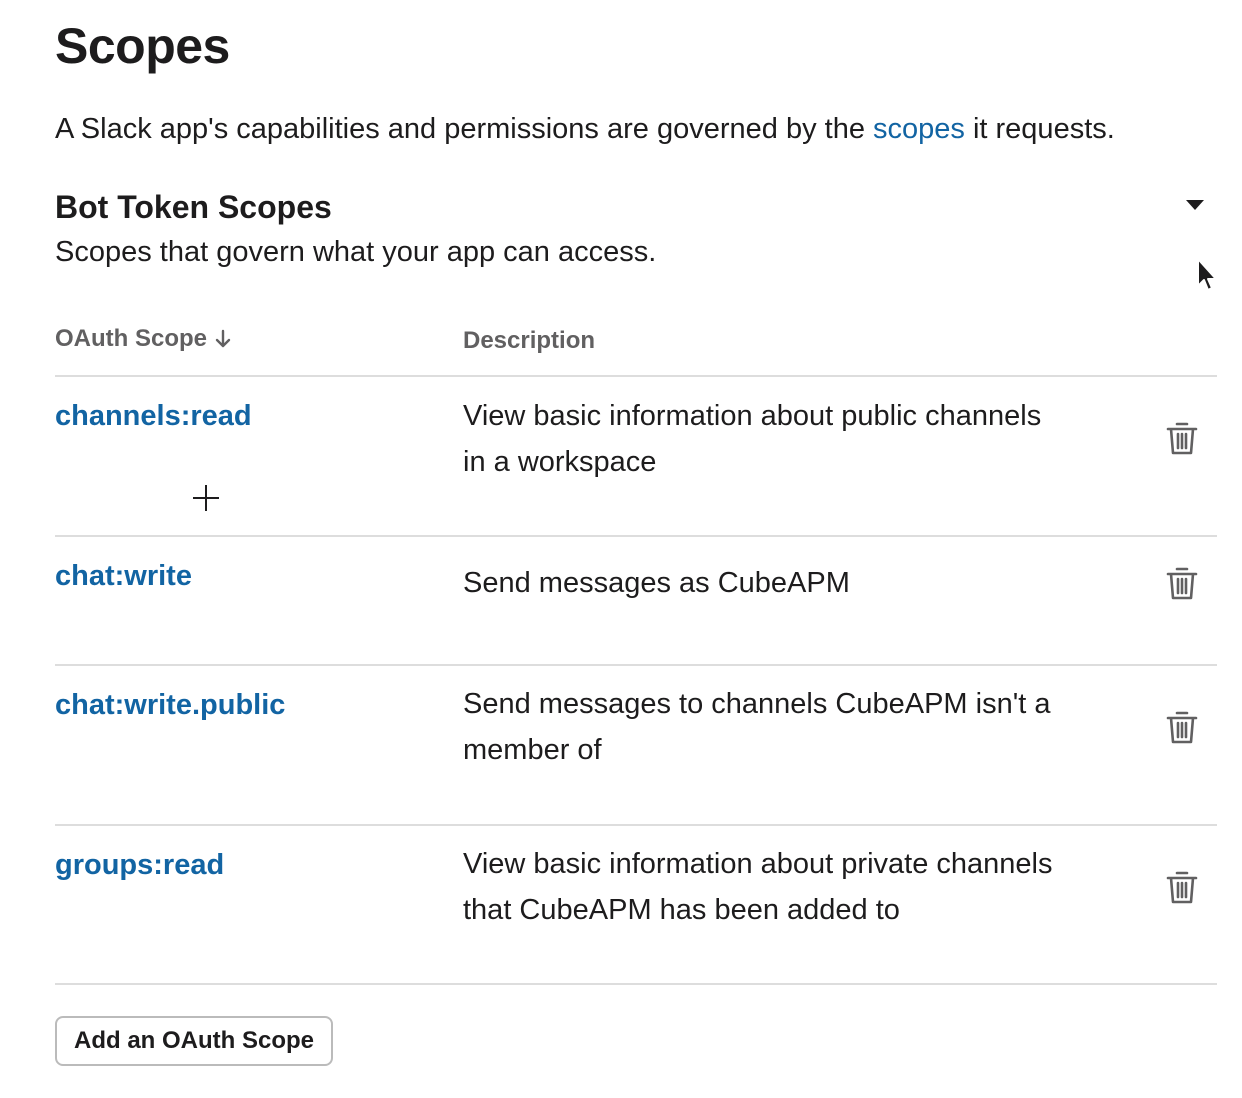 Image resolution: width=1242 pixels, height=1098 pixels. What do you see at coordinates (194, 1041) in the screenshot?
I see `add-oauth-scope-button: Add an OAuth Scope` at bounding box center [194, 1041].